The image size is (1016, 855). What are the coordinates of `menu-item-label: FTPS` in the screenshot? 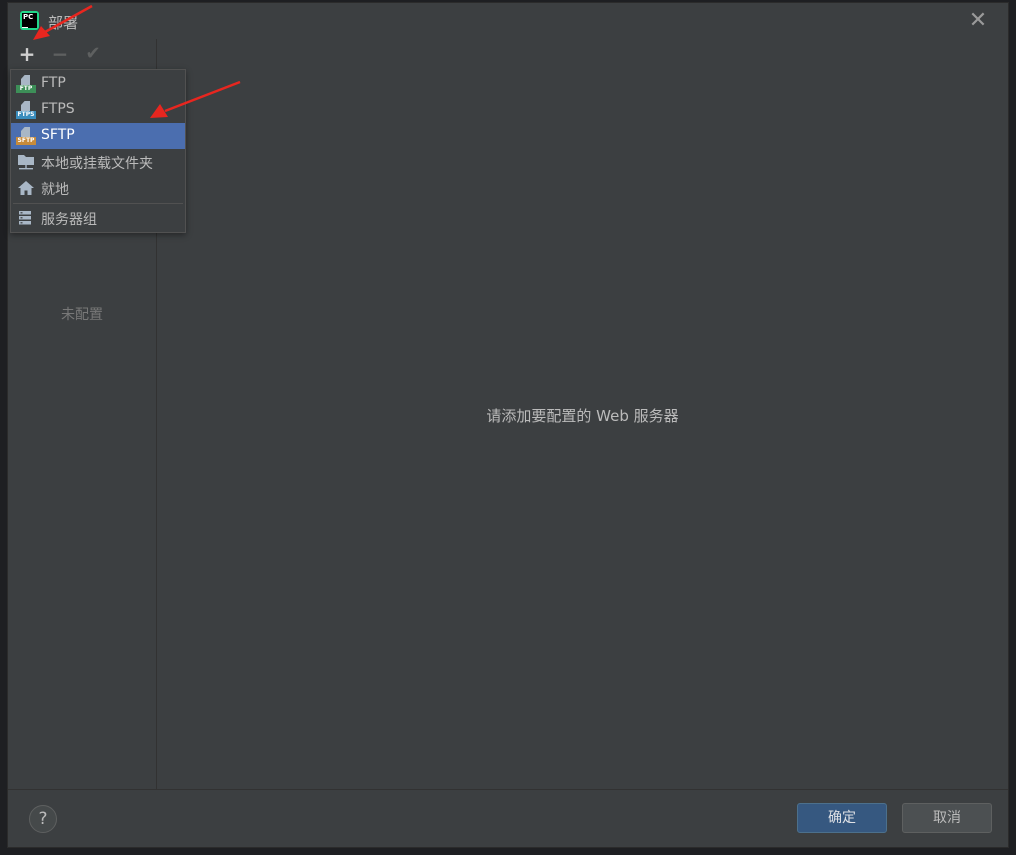 It's located at (58, 109).